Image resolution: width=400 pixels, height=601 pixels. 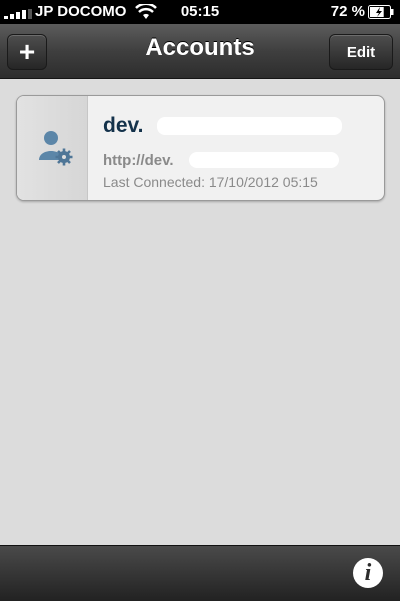 I want to click on status-bar: JP DOCOMO 05:15 72 %, so click(x=200, y=12).